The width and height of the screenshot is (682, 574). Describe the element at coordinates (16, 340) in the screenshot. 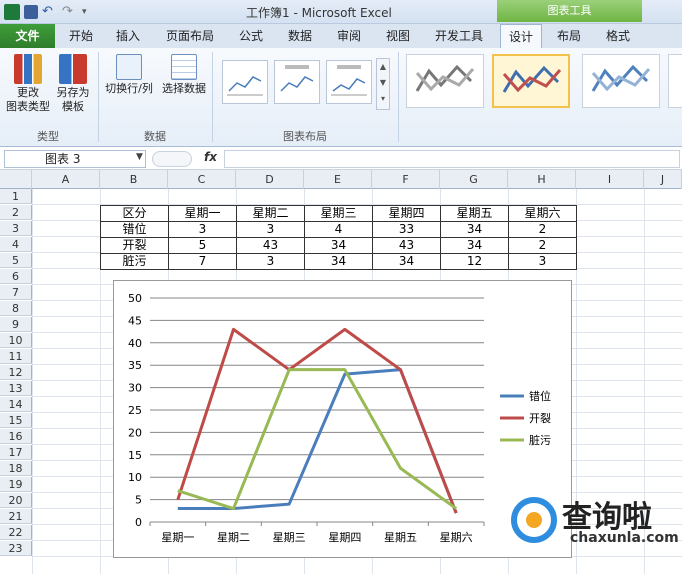

I see `row-header-10: 10` at that location.